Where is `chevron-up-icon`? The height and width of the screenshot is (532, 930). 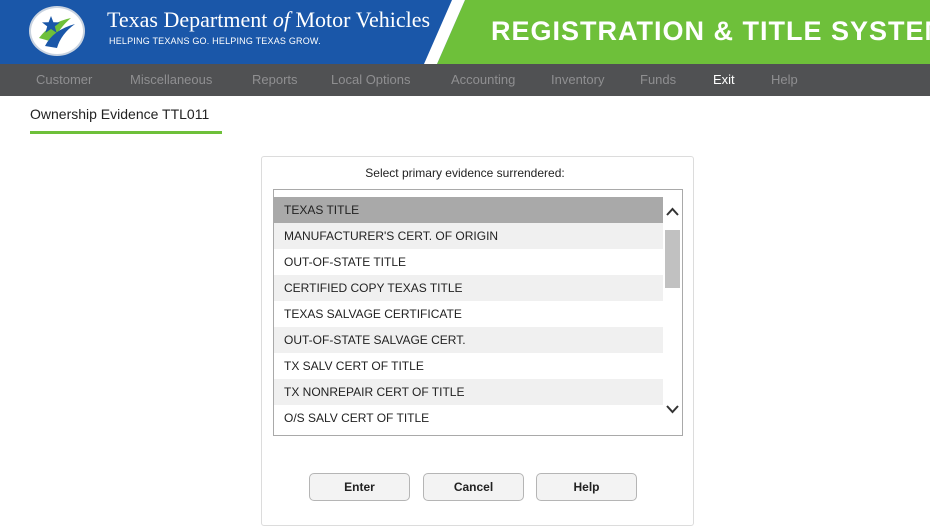 chevron-up-icon is located at coordinates (672, 212).